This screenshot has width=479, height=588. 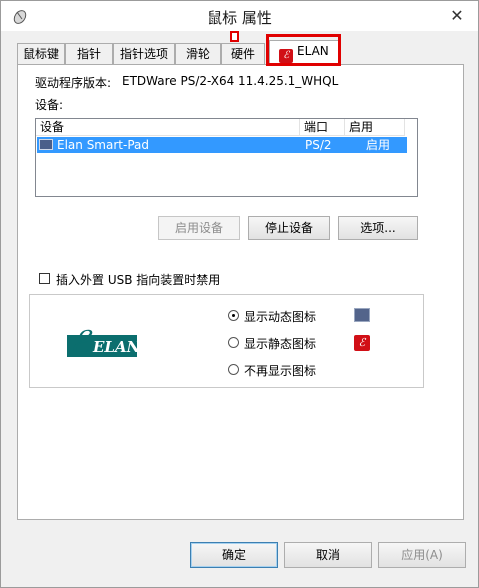 I want to click on tab-elan: ℰ ELAN, so click(x=304, y=52).